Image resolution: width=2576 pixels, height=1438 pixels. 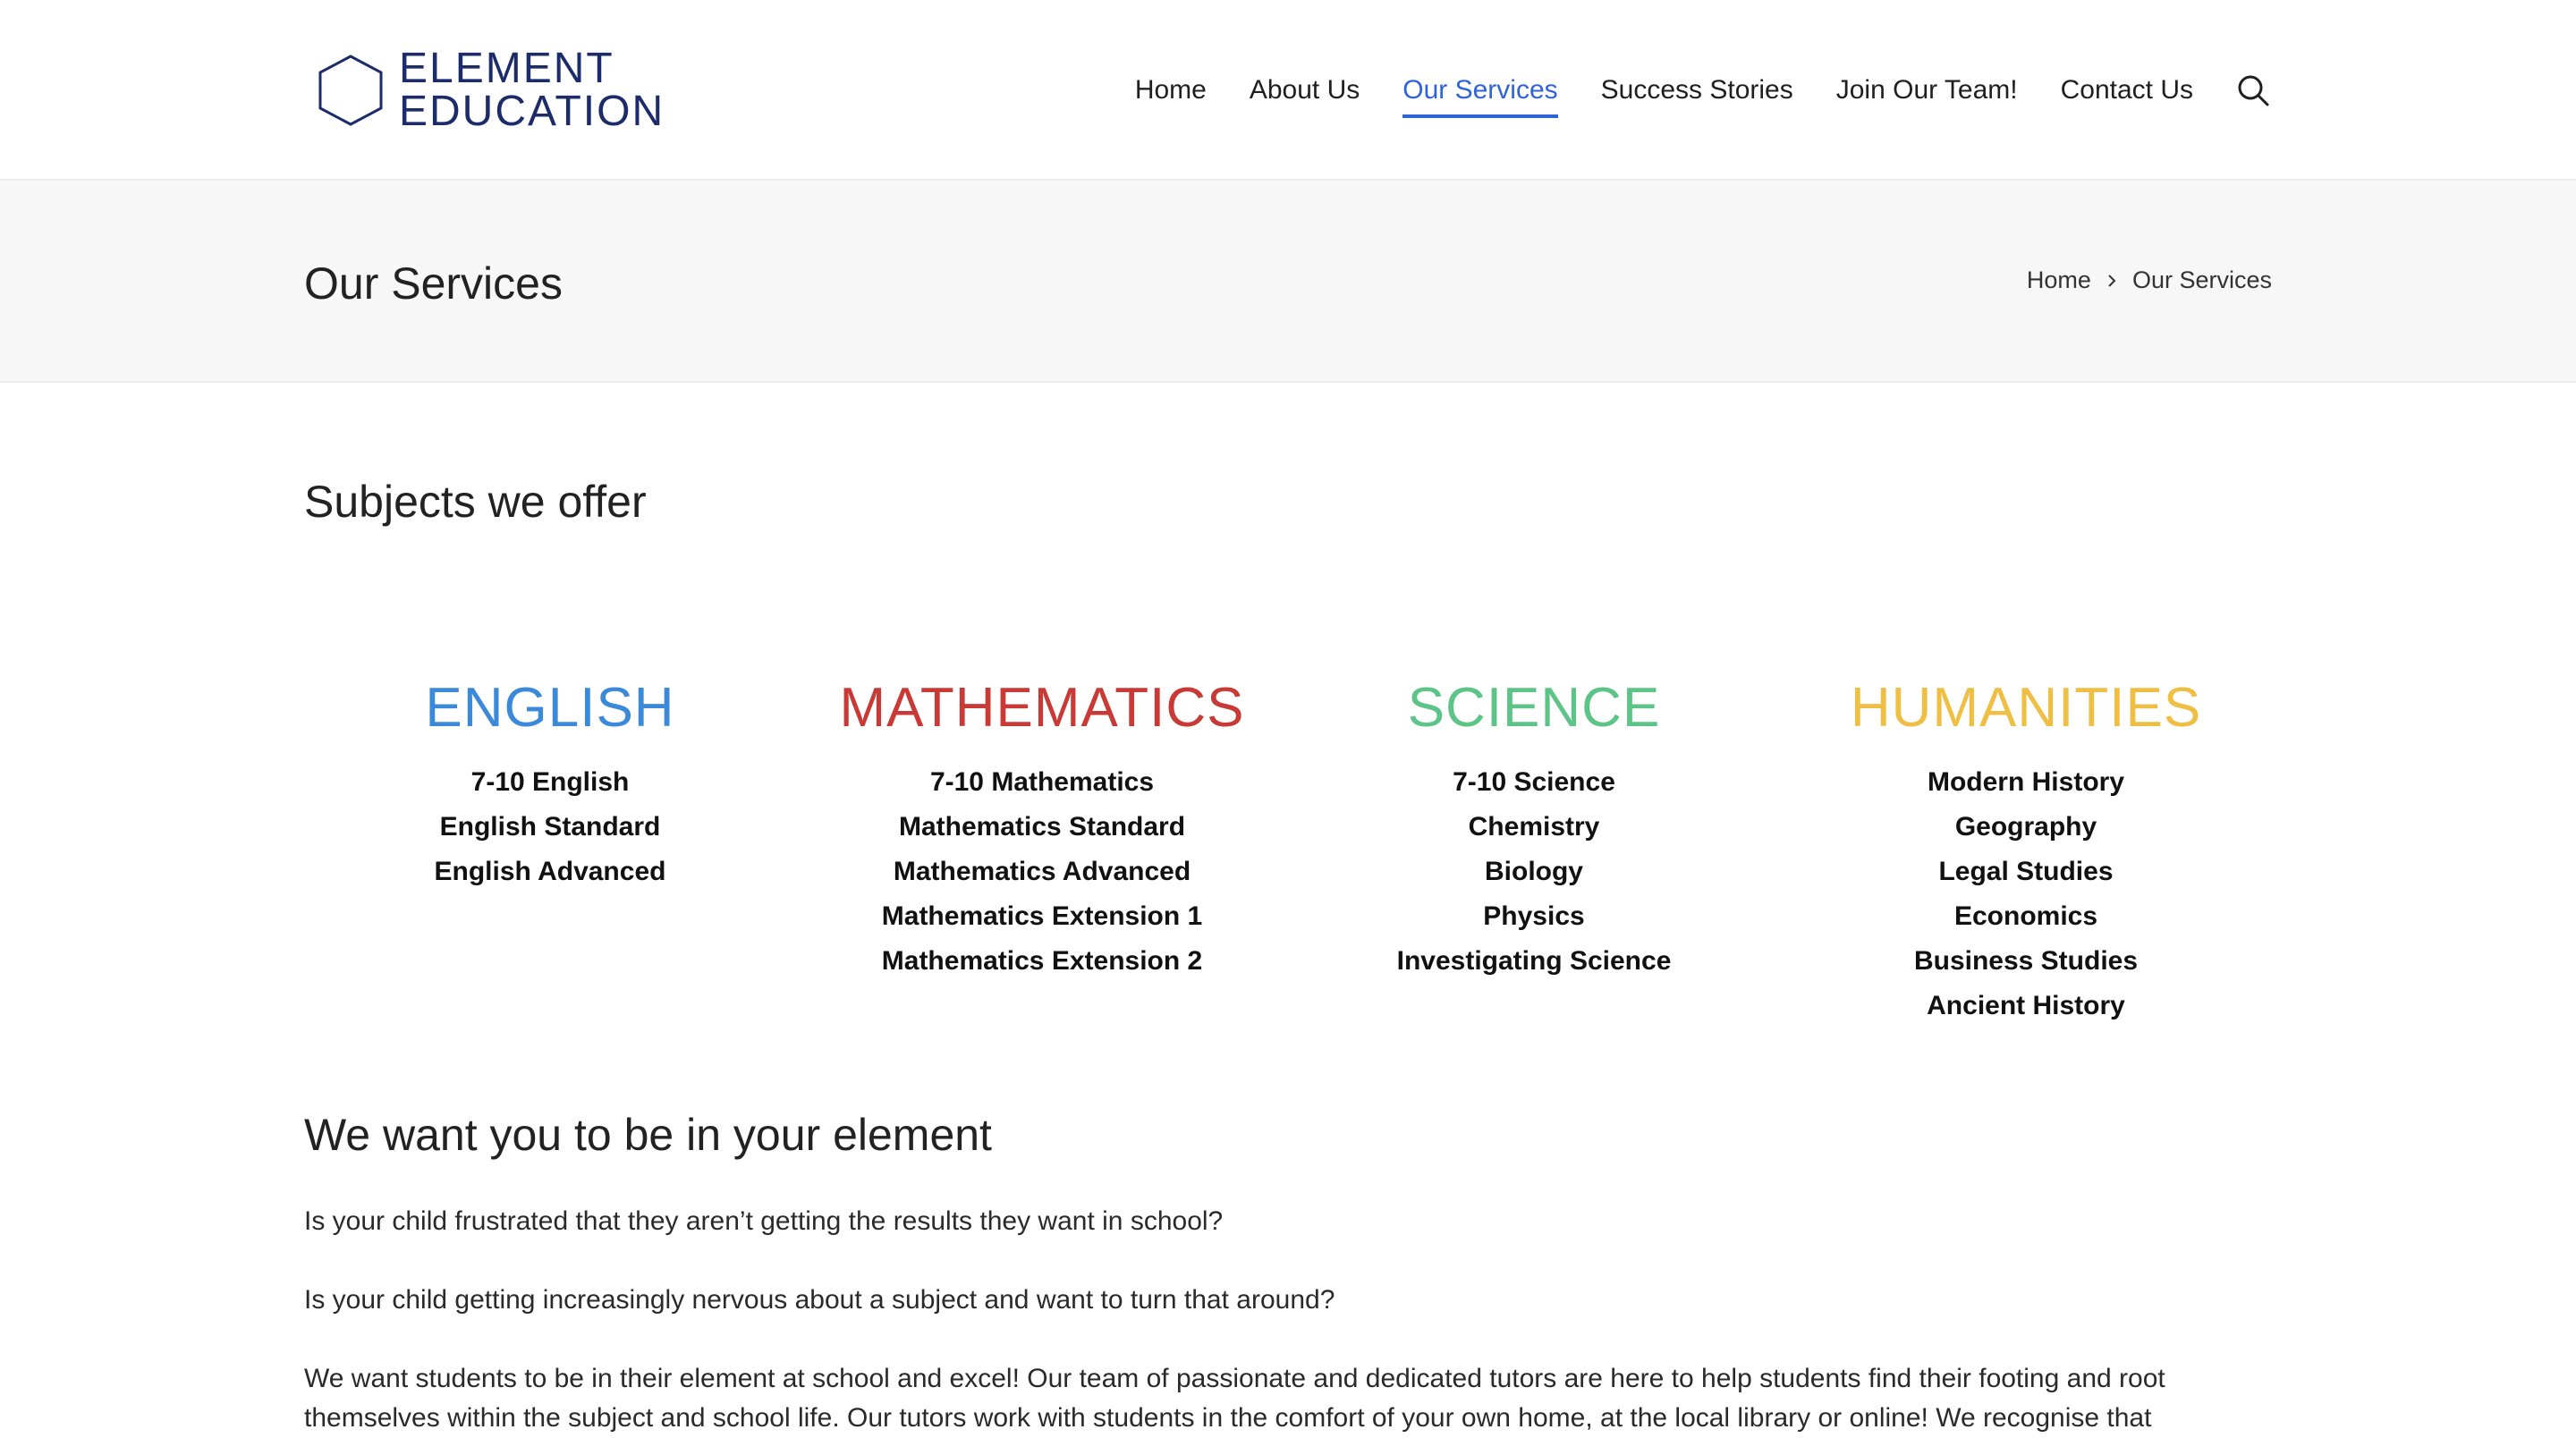 What do you see at coordinates (1534, 871) in the screenshot?
I see `subject-item: Biology` at bounding box center [1534, 871].